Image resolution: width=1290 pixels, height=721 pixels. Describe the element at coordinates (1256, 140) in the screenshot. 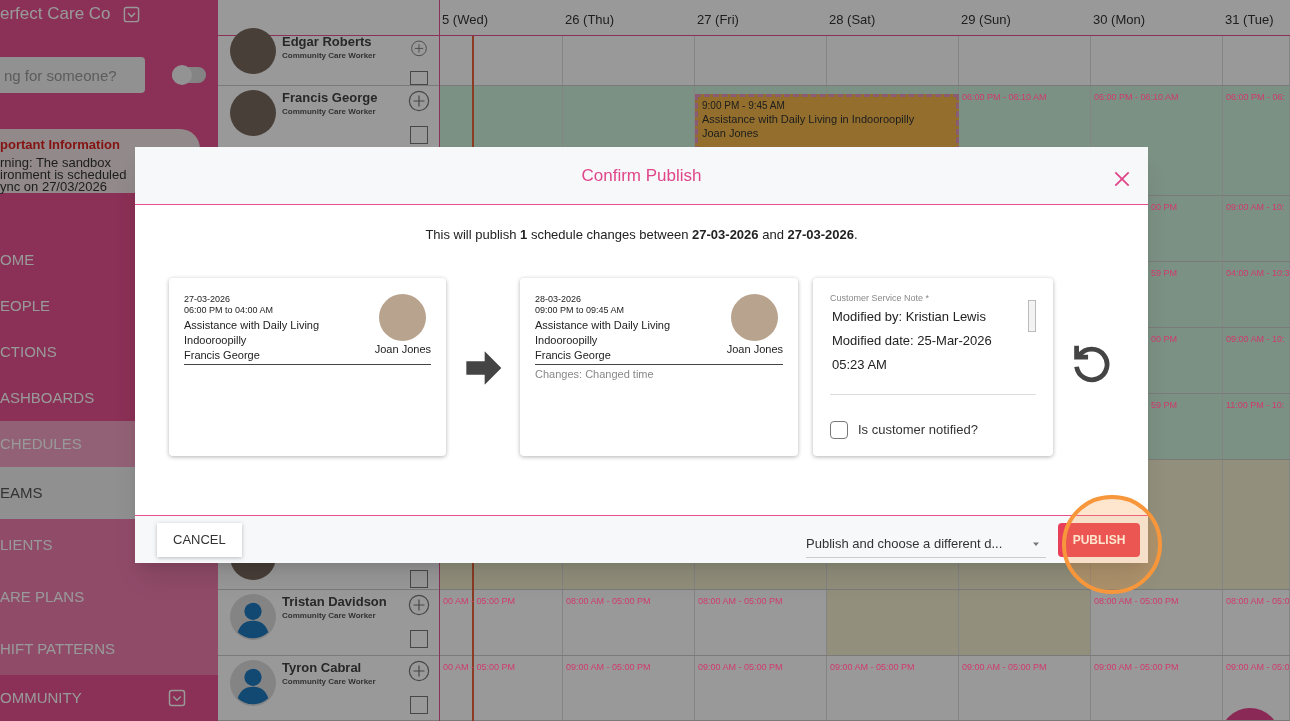

I see `calendar-cell: 06:00 PM - 06:` at that location.